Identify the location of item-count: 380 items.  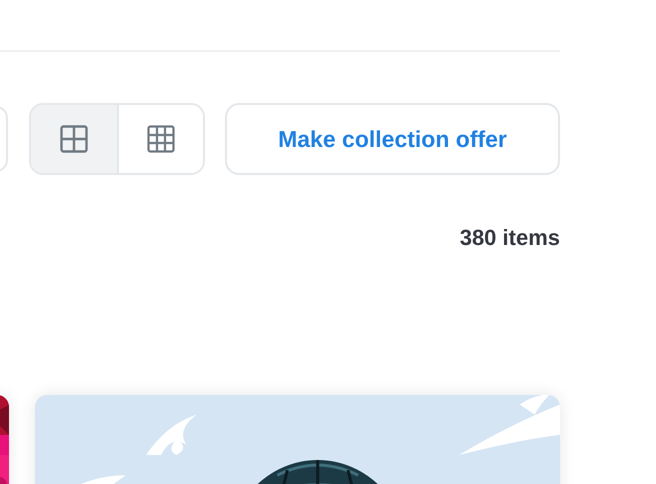
(509, 238).